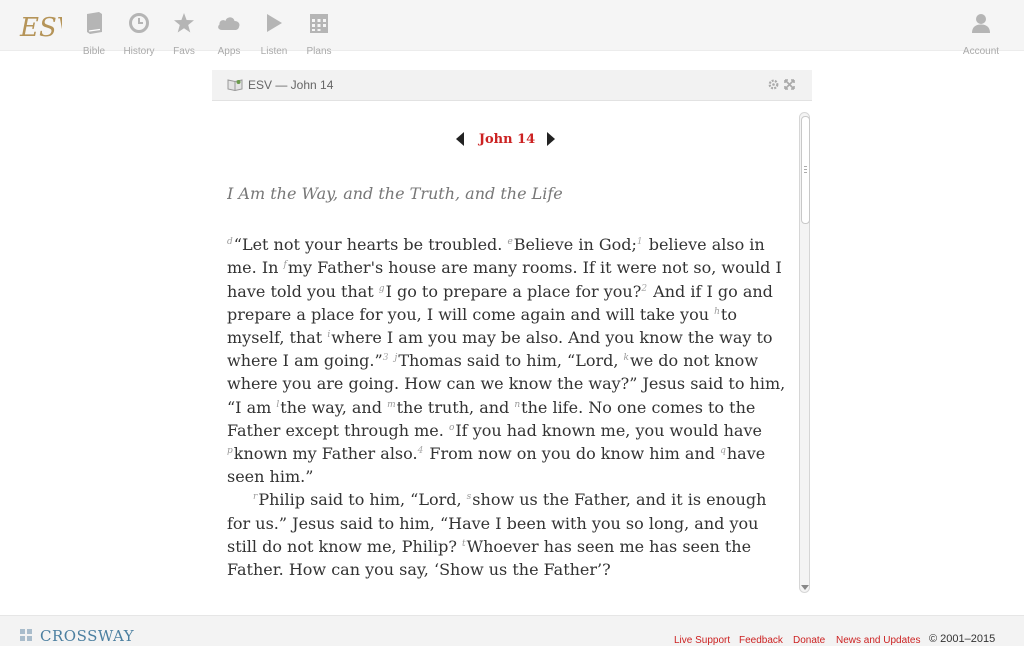 Image resolution: width=1024 pixels, height=646 pixels. I want to click on previous-chapter-icon, so click(460, 139).